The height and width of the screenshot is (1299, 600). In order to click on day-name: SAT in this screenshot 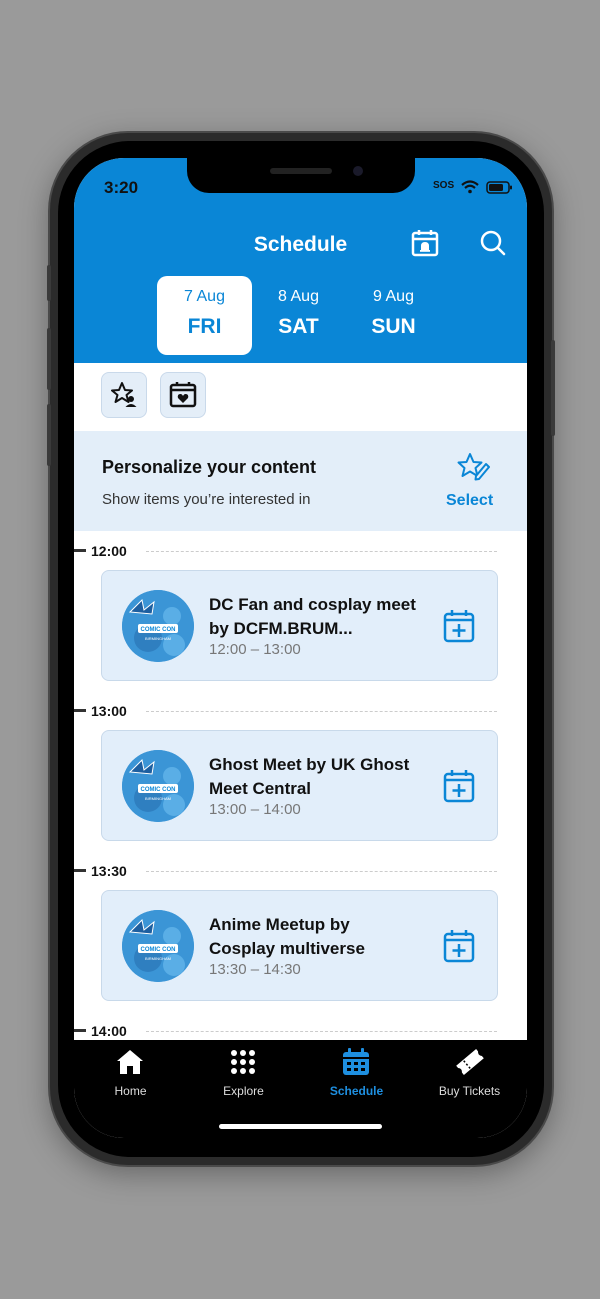, I will do `click(298, 326)`.